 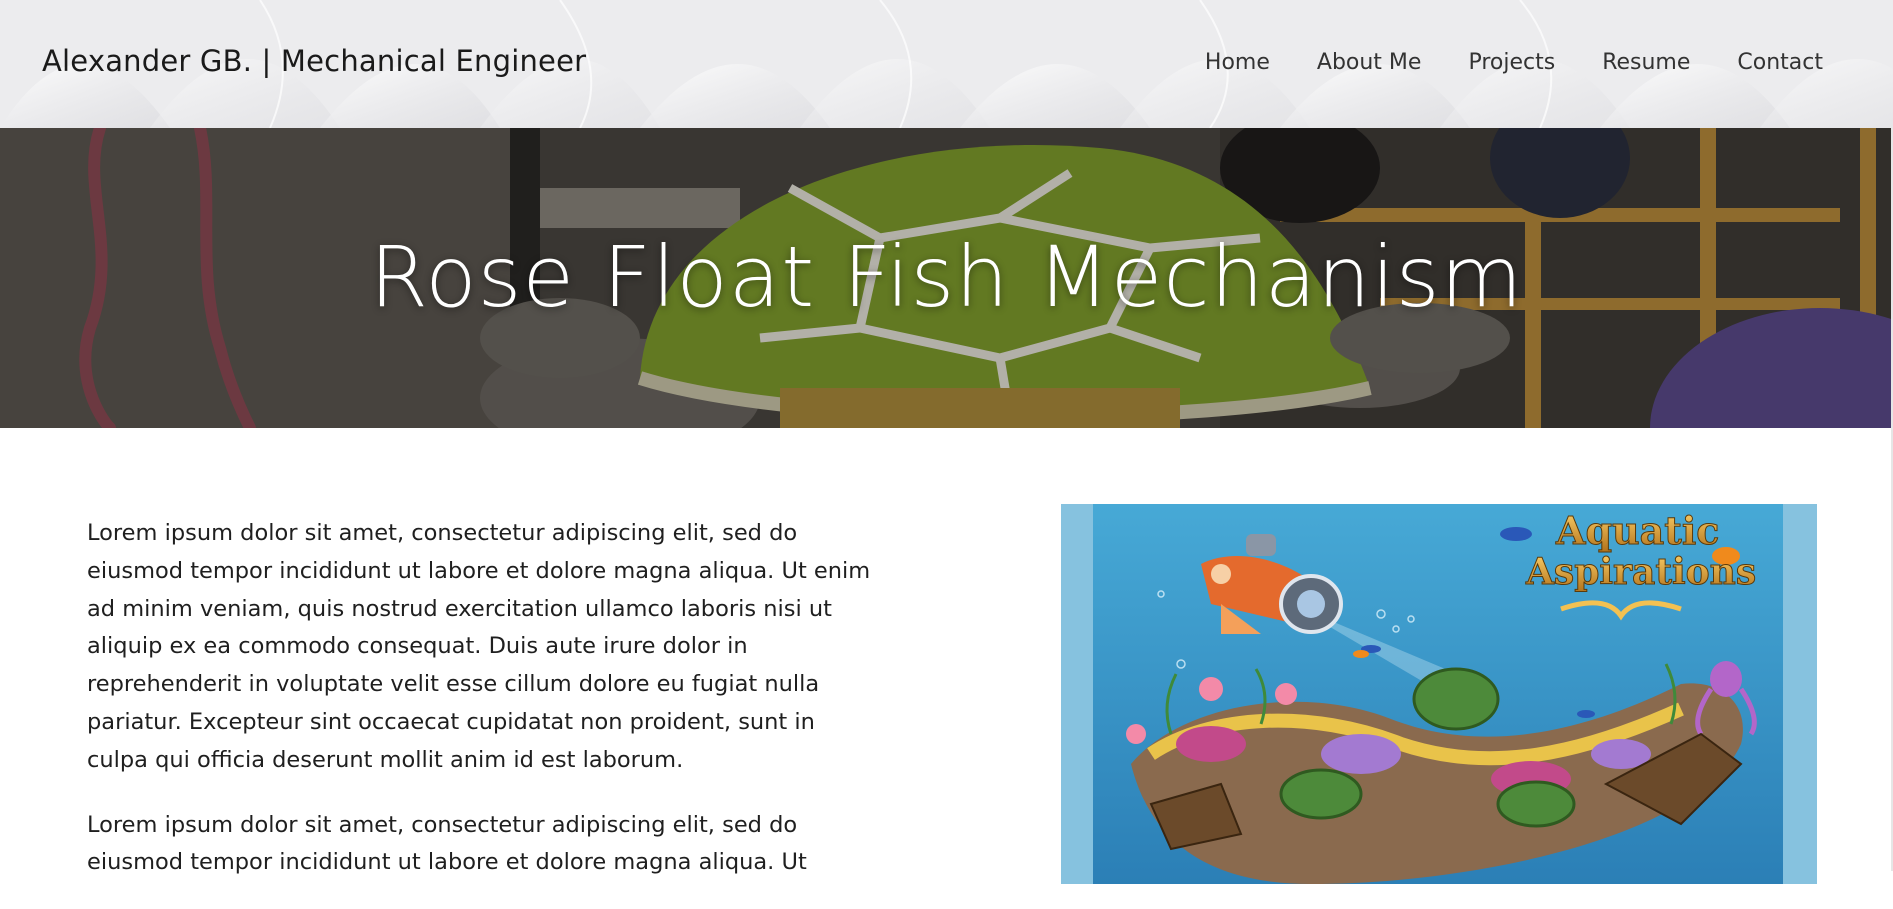 I want to click on nav-about-me: About Me, so click(x=1369, y=62).